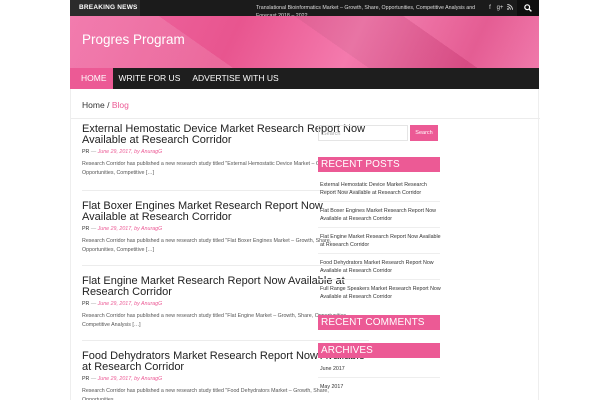  Describe the element at coordinates (382, 369) in the screenshot. I see `archive-link: June 2017` at that location.